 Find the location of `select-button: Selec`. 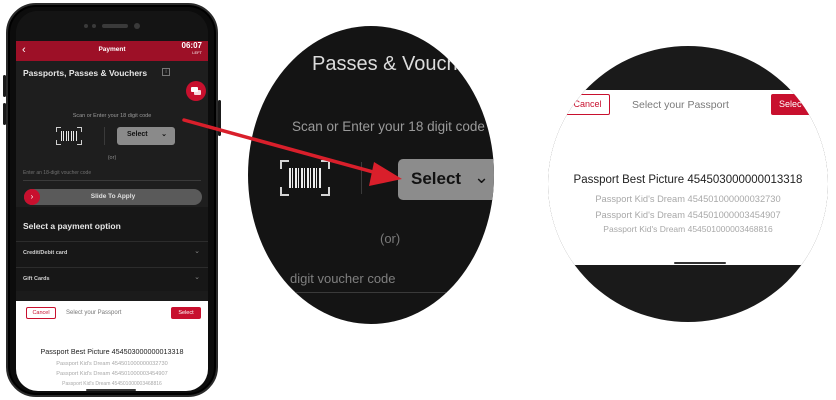

select-button: Selec is located at coordinates (795, 104).